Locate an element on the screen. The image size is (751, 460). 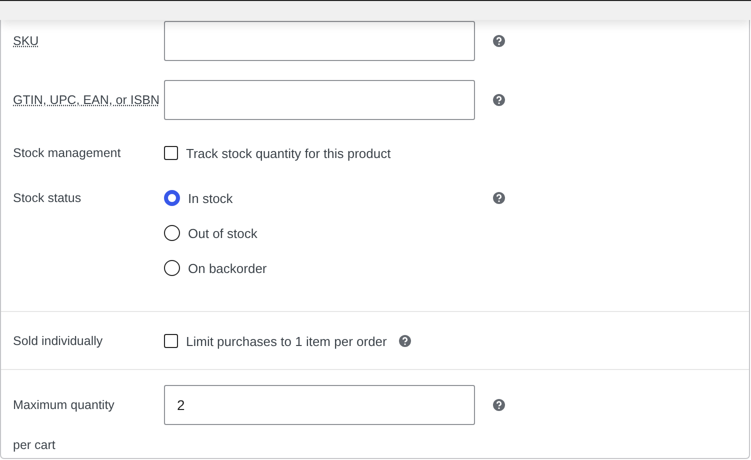
radio-label: Out of stock is located at coordinates (223, 233).